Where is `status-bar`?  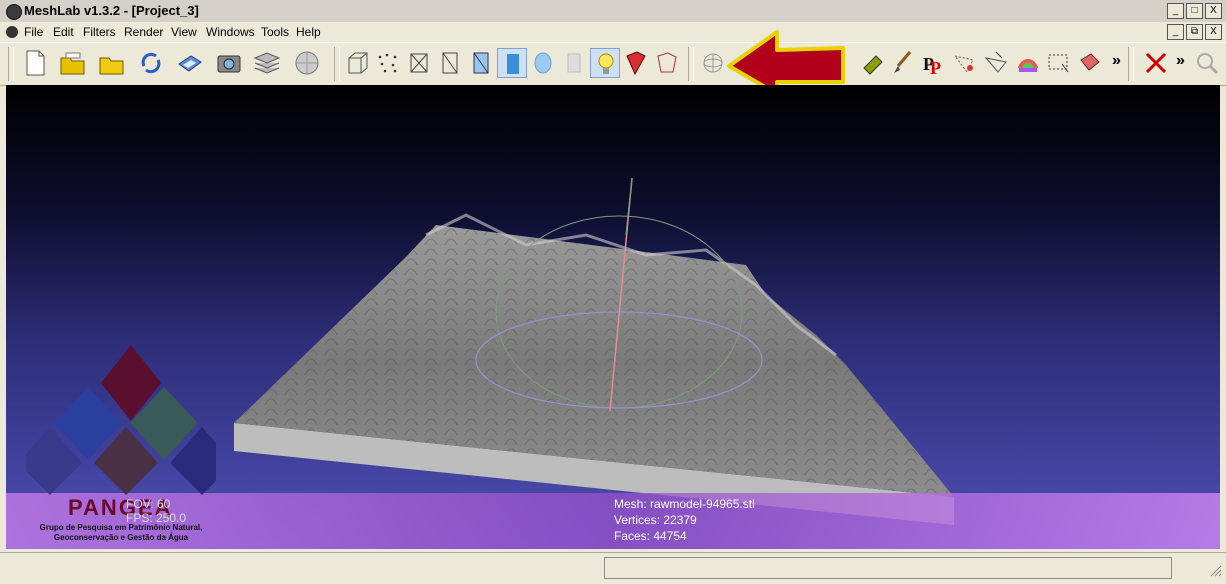 status-bar is located at coordinates (613, 568).